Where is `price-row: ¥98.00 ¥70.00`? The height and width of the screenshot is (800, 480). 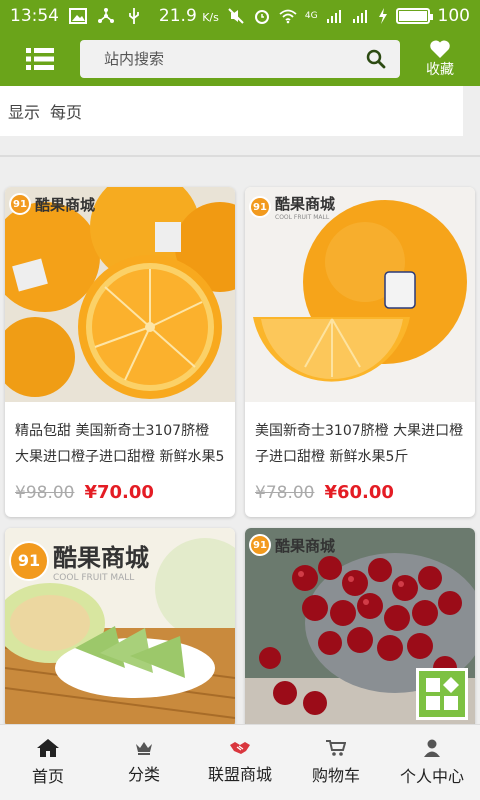 price-row: ¥98.00 ¥70.00 is located at coordinates (120, 486).